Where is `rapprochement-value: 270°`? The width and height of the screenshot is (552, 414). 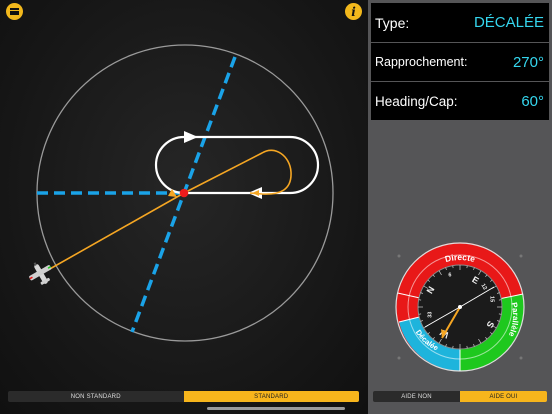
rapprochement-value: 270° is located at coordinates (528, 62).